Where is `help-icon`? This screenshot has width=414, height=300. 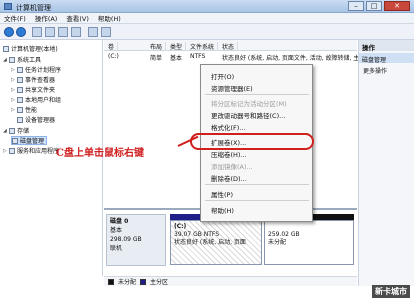
help-icon is located at coordinates (76, 32).